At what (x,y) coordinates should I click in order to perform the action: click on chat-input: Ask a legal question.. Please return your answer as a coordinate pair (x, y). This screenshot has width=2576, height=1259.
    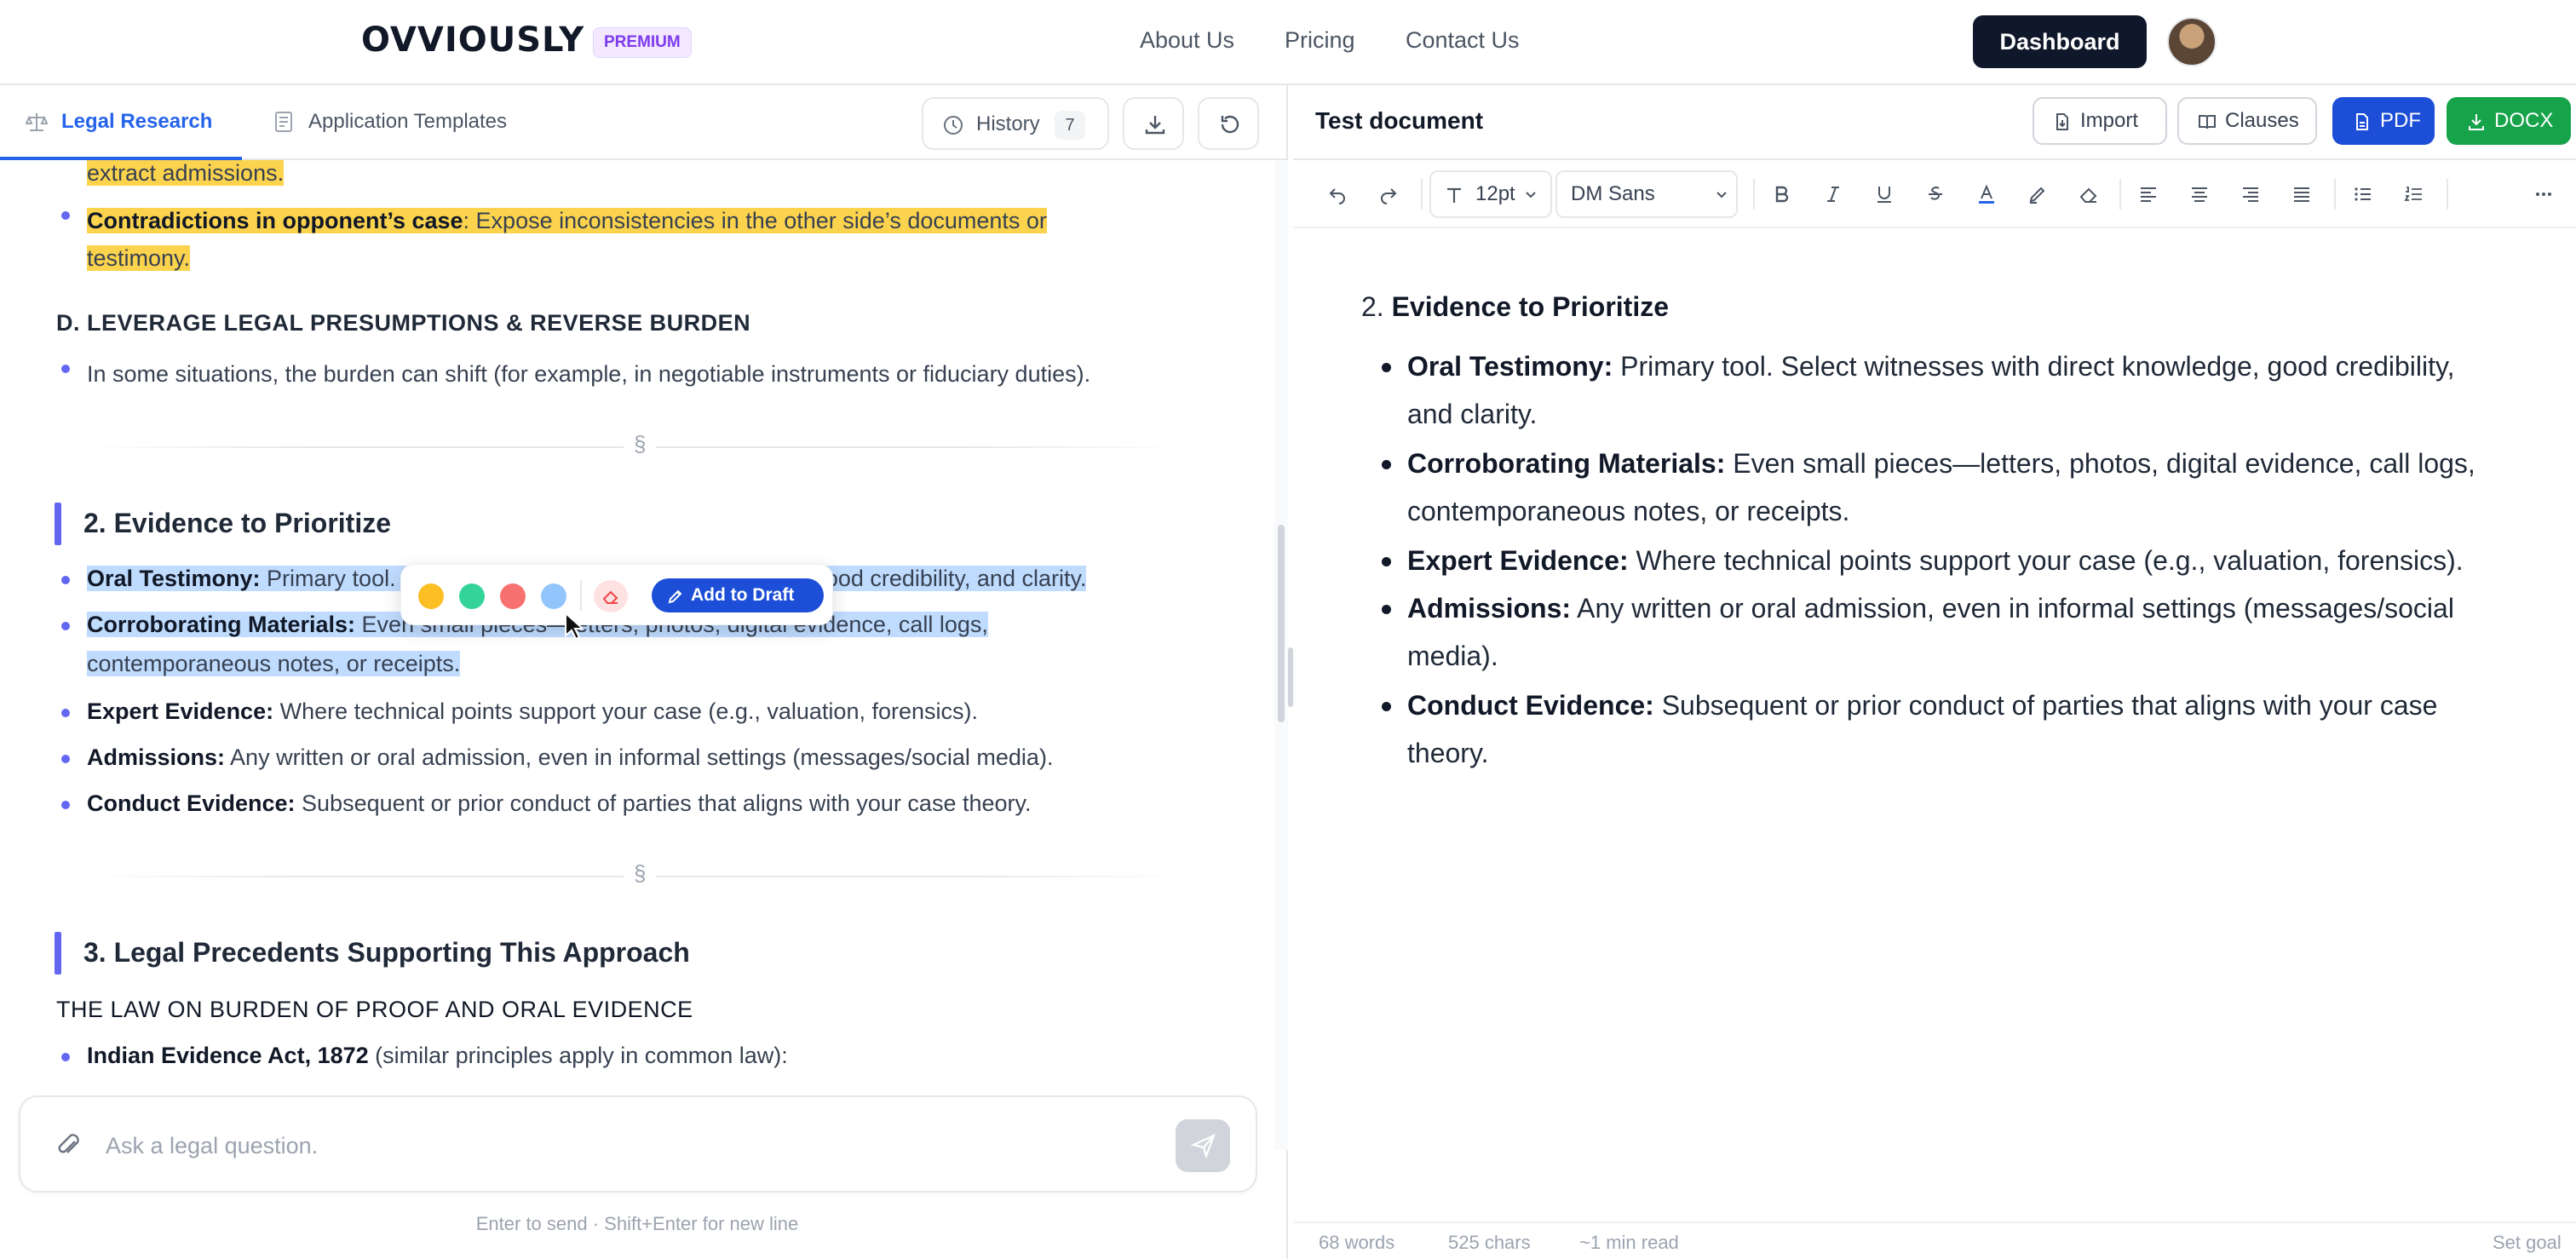
    Looking at the image, I should click on (212, 1146).